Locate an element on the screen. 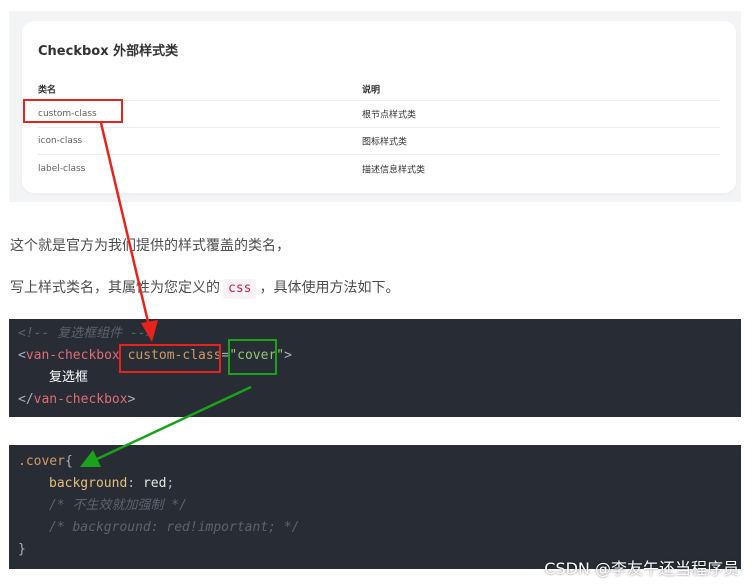 Image resolution: width=753 pixels, height=585 pixels. code-comment: <!-- 复选框组件 --> is located at coordinates (86, 333).